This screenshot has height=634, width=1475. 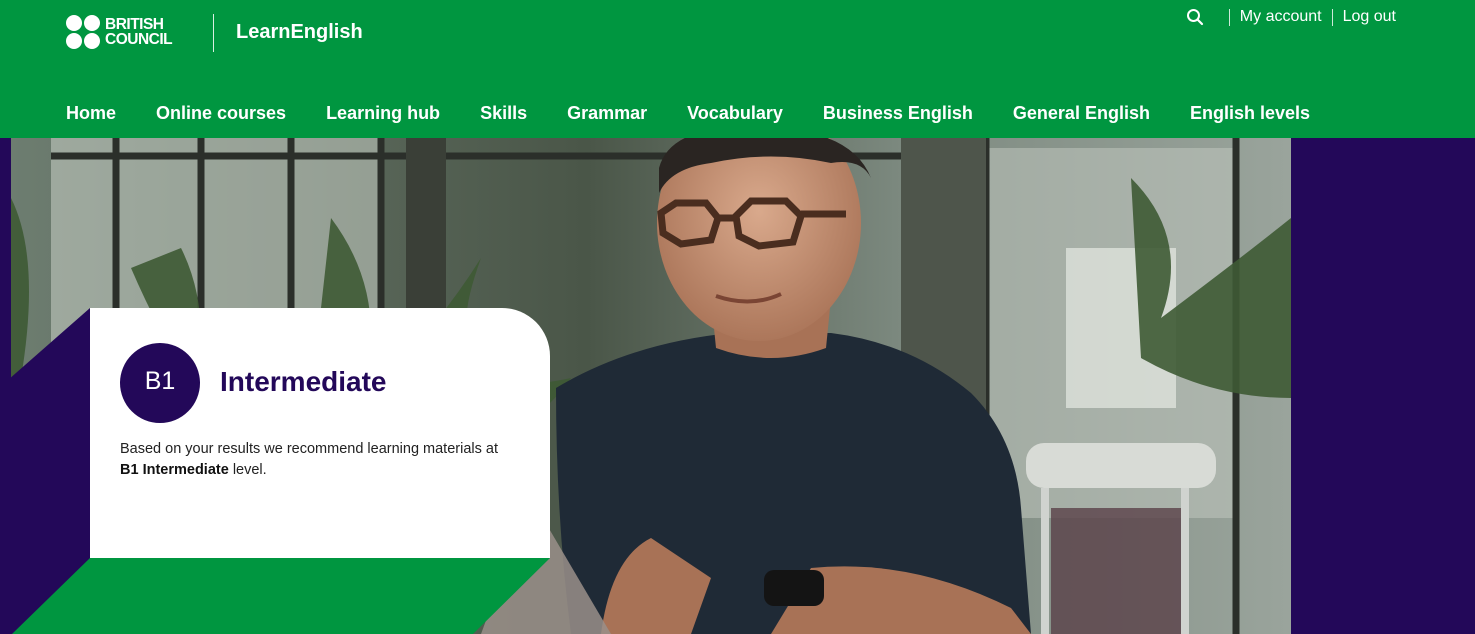 What do you see at coordinates (1281, 17) in the screenshot?
I see `my-account-link: My account` at bounding box center [1281, 17].